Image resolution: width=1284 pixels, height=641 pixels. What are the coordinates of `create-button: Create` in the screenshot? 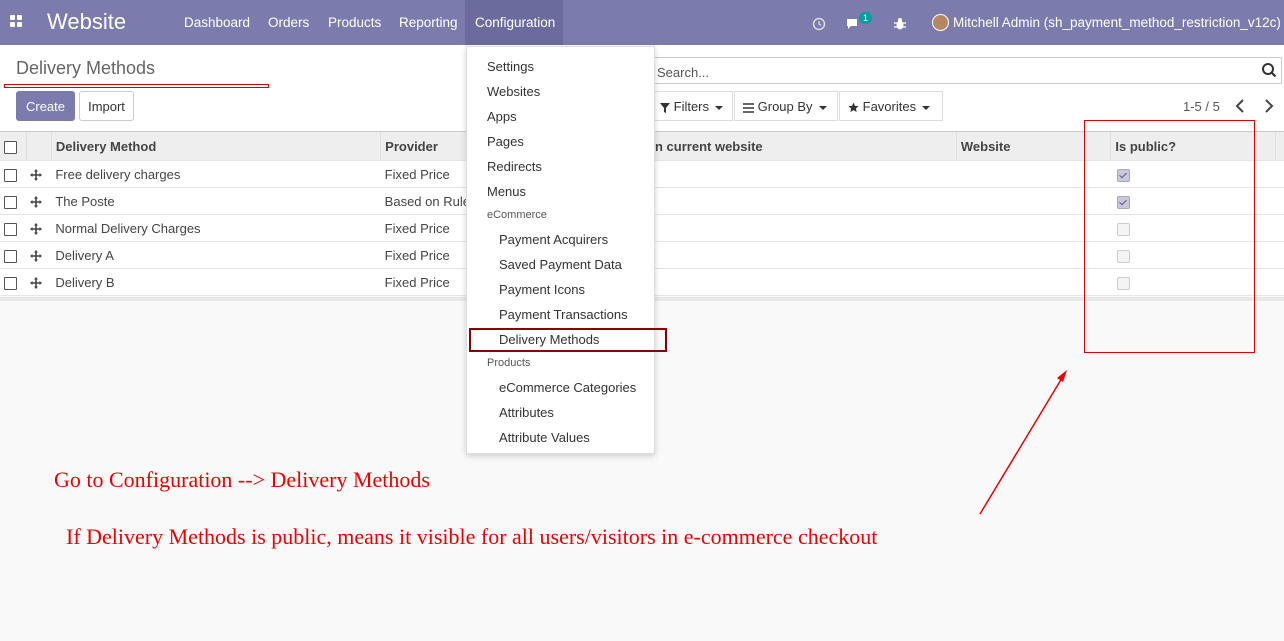 It's located at (45, 106).